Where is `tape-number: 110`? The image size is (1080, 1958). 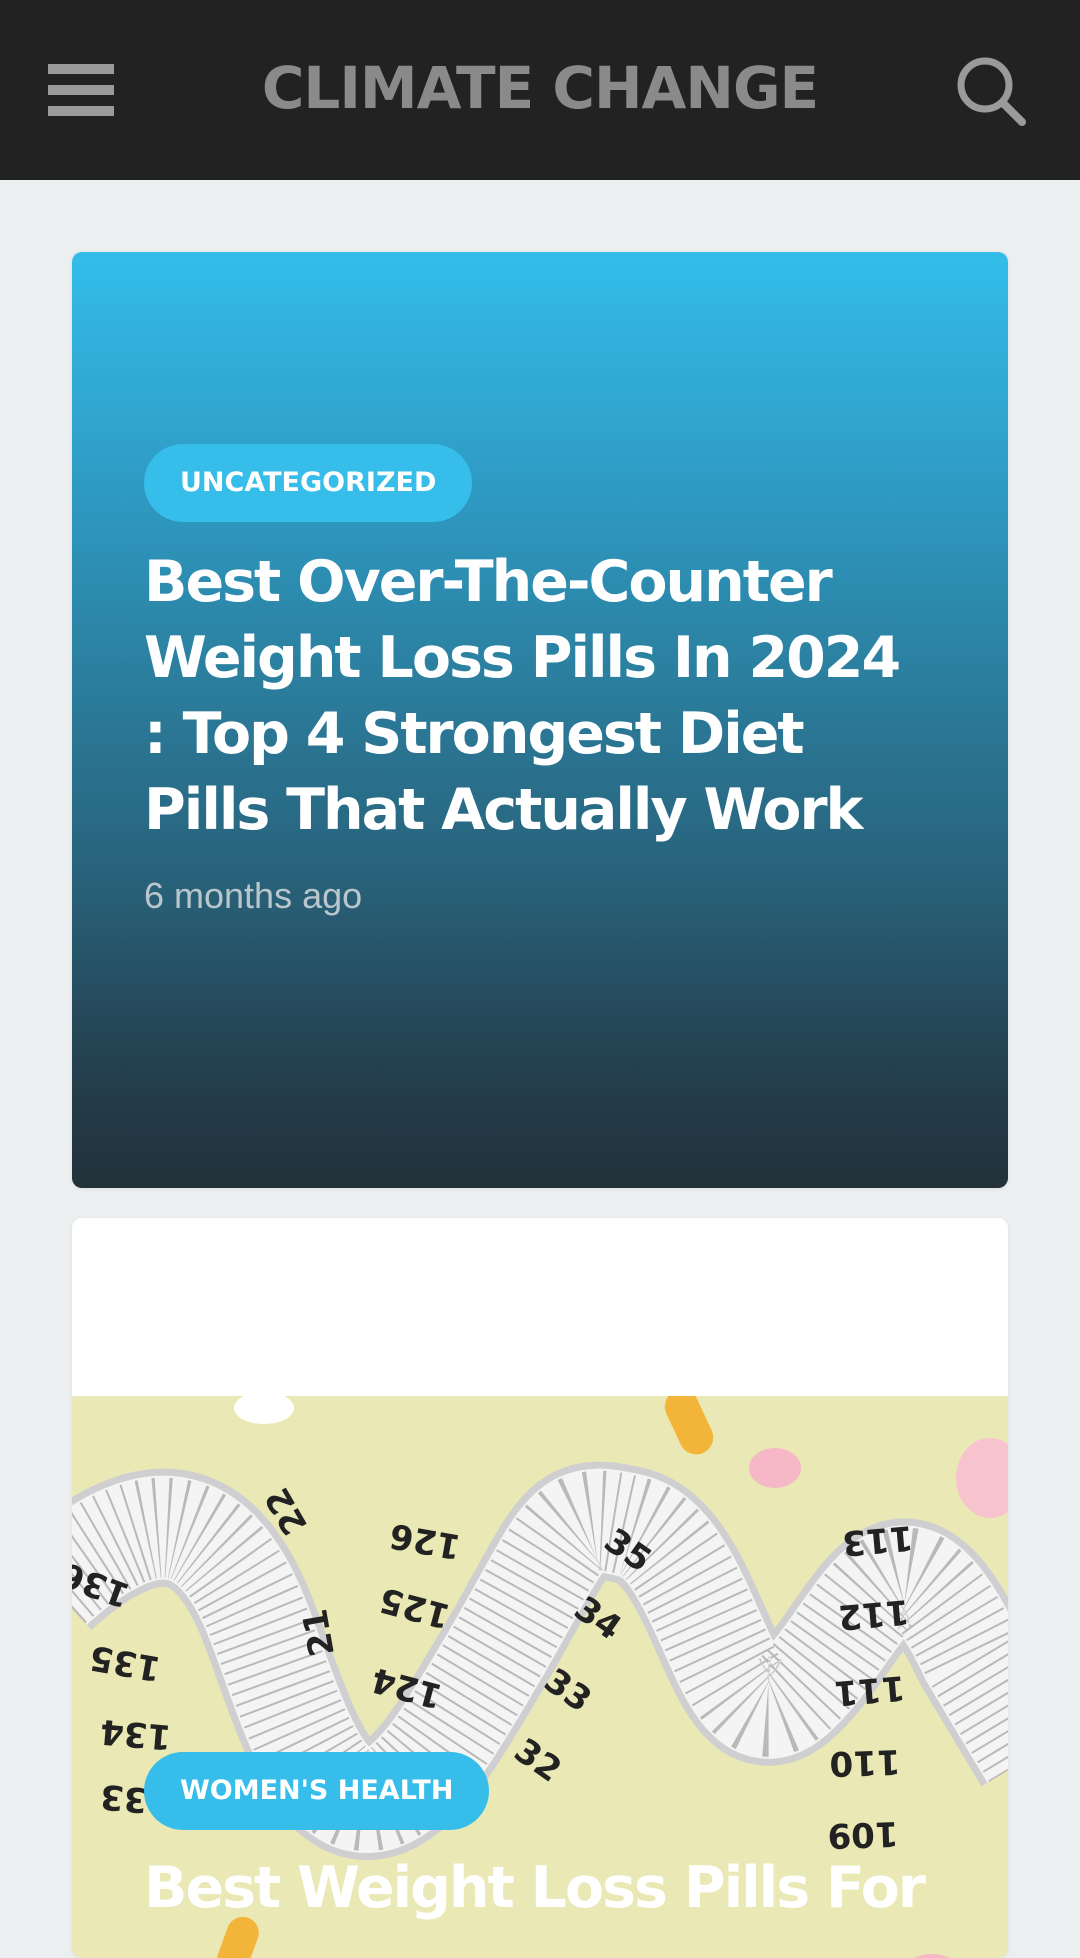
tape-number: 110 is located at coordinates (865, 1762).